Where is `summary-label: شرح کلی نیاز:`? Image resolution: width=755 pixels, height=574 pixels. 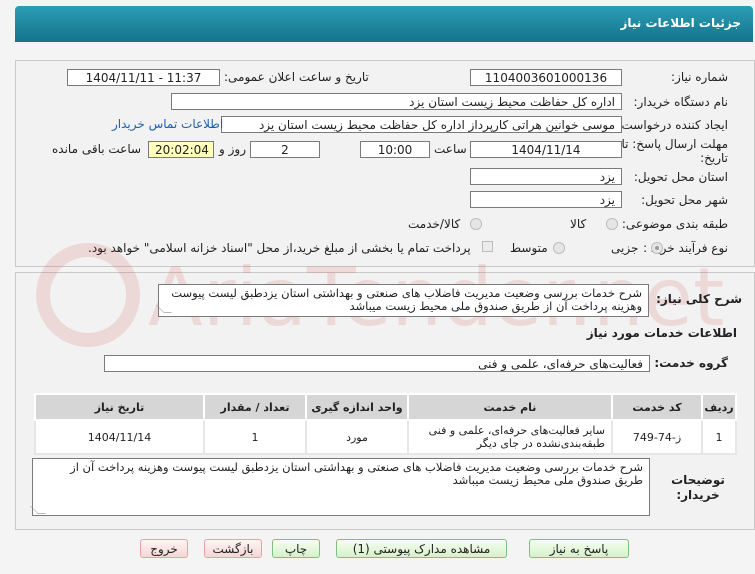
summary-label: شرح کلی نیاز: is located at coordinates (699, 299).